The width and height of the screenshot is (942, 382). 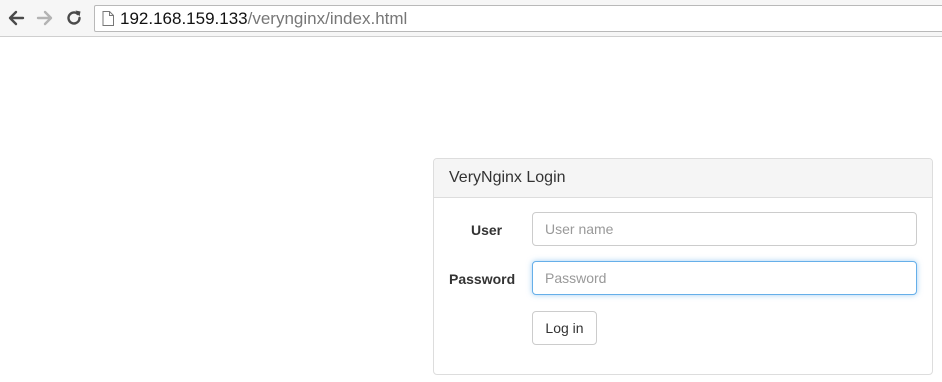 I want to click on forward-button, so click(x=45, y=18).